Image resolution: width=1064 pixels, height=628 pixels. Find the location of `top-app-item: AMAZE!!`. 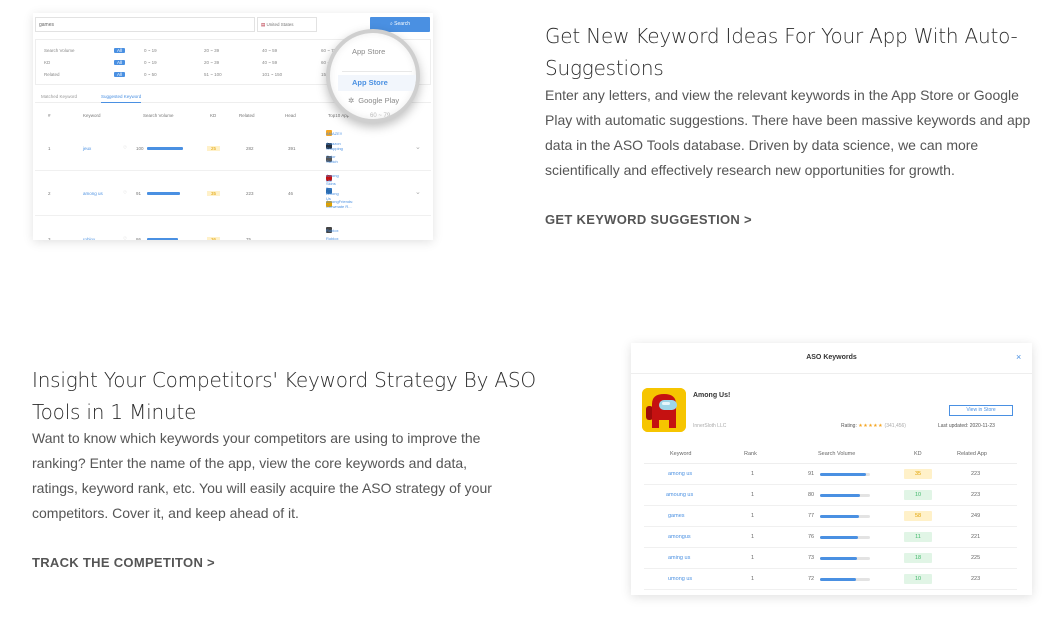

top-app-item: AMAZE!! is located at coordinates (334, 133).